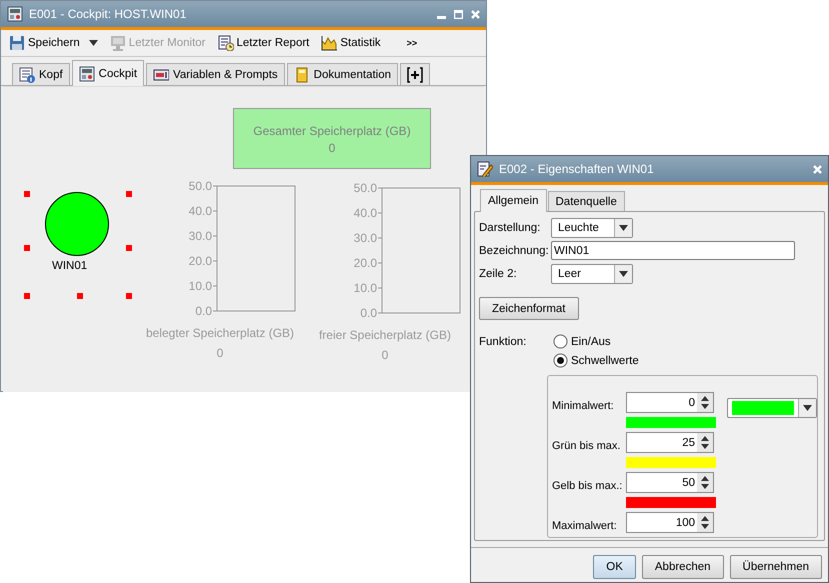  What do you see at coordinates (503, 342) in the screenshot?
I see `field-label: Funktion:` at bounding box center [503, 342].